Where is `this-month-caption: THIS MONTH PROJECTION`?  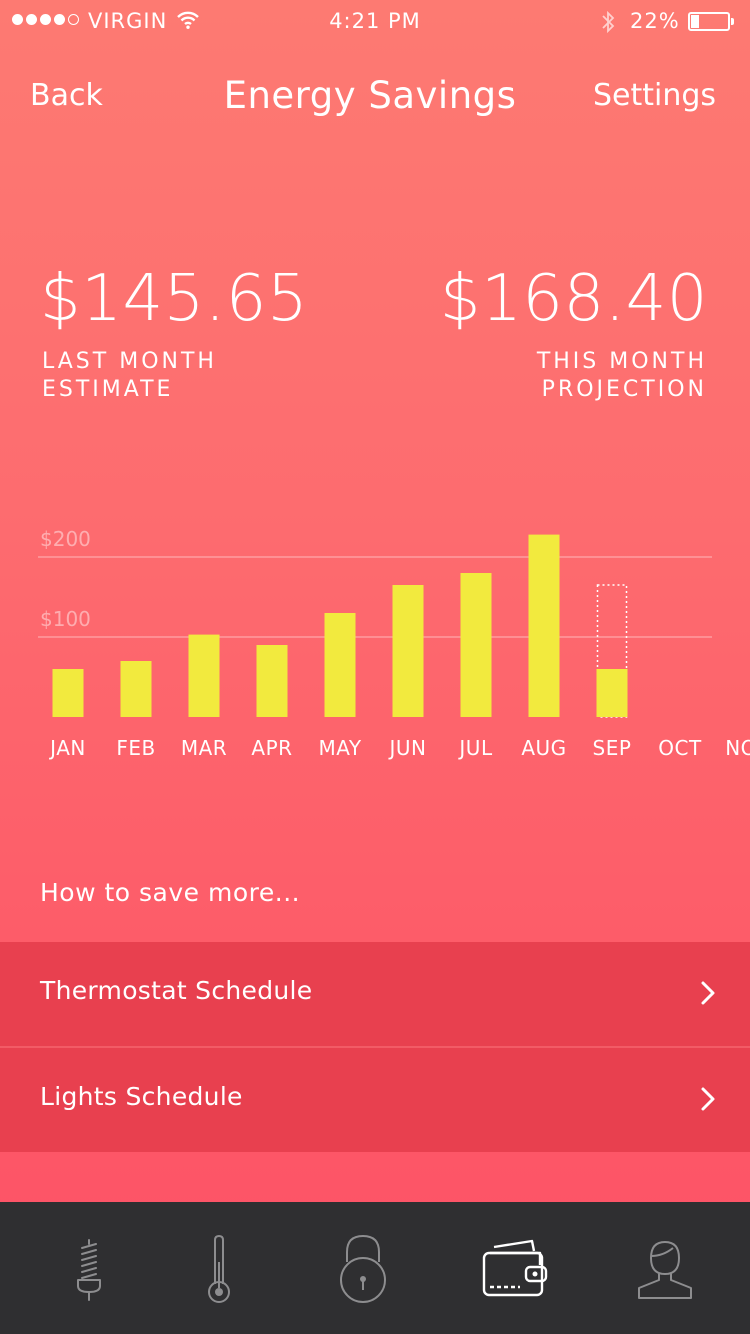
this-month-caption: THIS MONTH PROJECTION is located at coordinates (622, 376).